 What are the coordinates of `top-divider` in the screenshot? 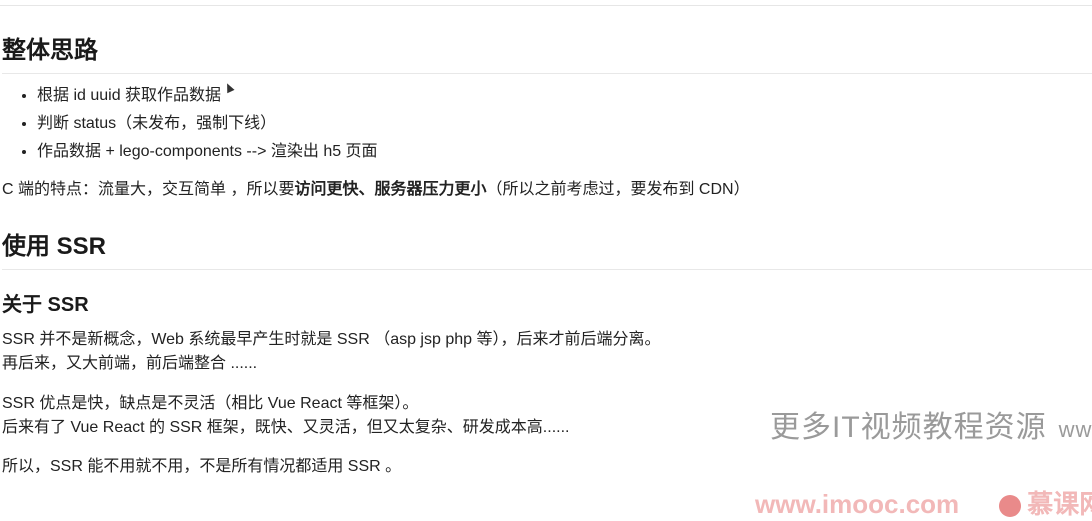 It's located at (546, 5).